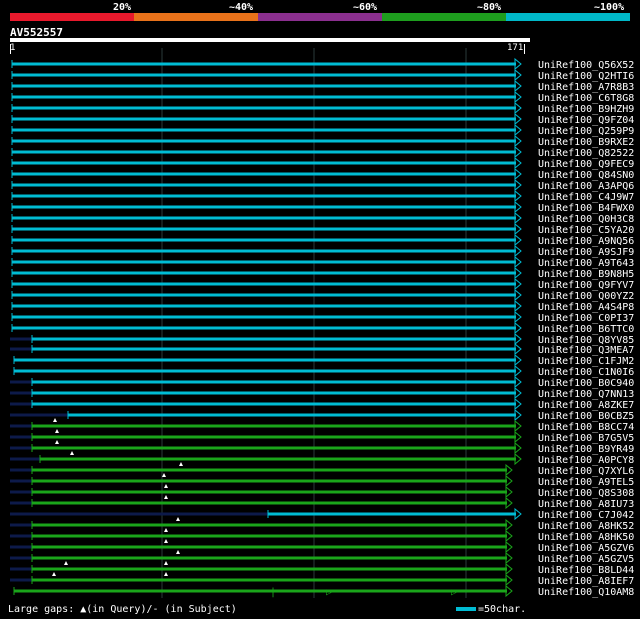  Describe the element at coordinates (323, 371) in the screenshot. I see `hit-row: UniRef100_C1N0I6` at that location.